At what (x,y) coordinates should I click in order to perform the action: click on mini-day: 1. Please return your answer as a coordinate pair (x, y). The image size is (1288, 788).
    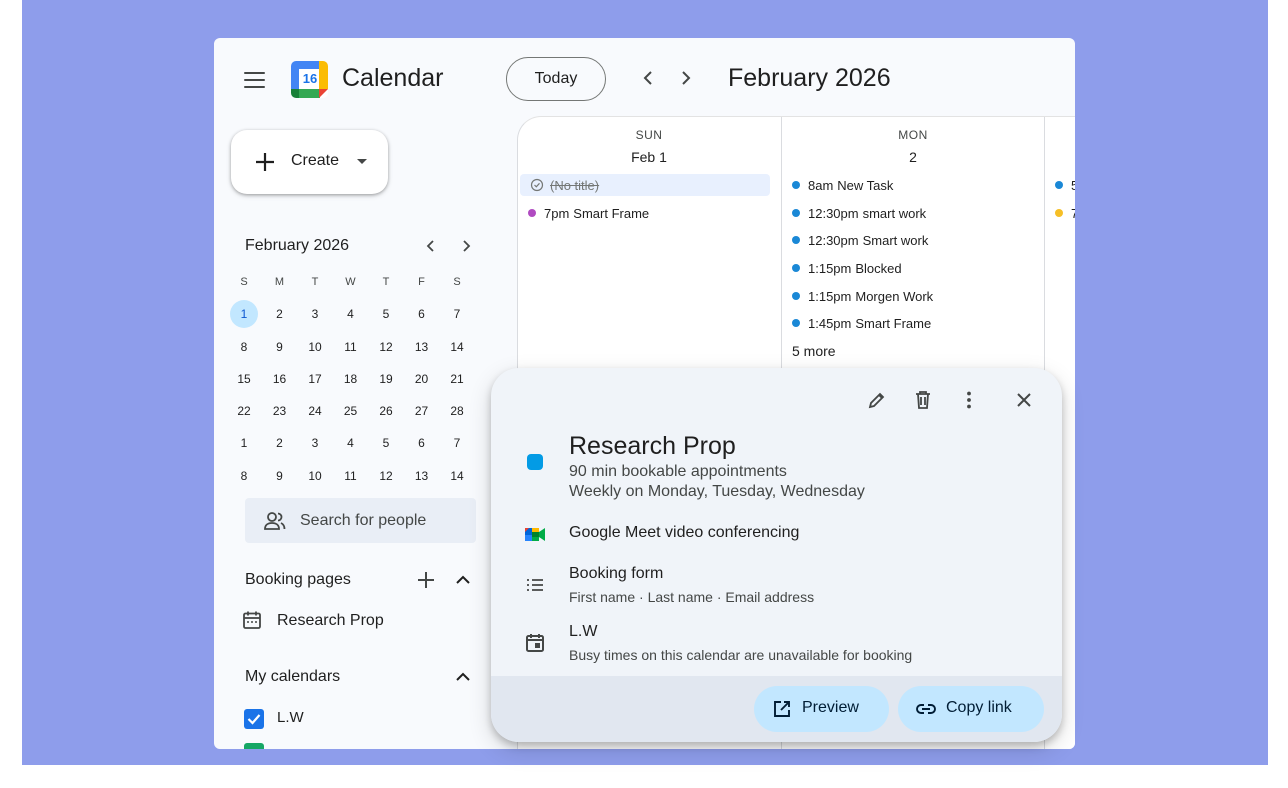
    Looking at the image, I should click on (244, 443).